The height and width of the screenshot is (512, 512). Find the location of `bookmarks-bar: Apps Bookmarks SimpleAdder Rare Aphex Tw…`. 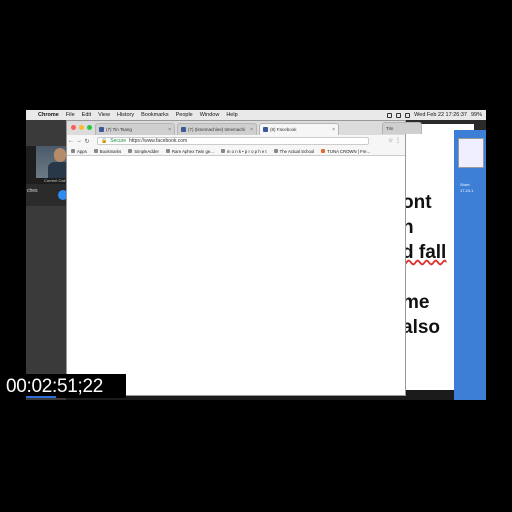

bookmarks-bar: Apps Bookmarks SimpleAdder Rare Aphex Tw… is located at coordinates (236, 151).